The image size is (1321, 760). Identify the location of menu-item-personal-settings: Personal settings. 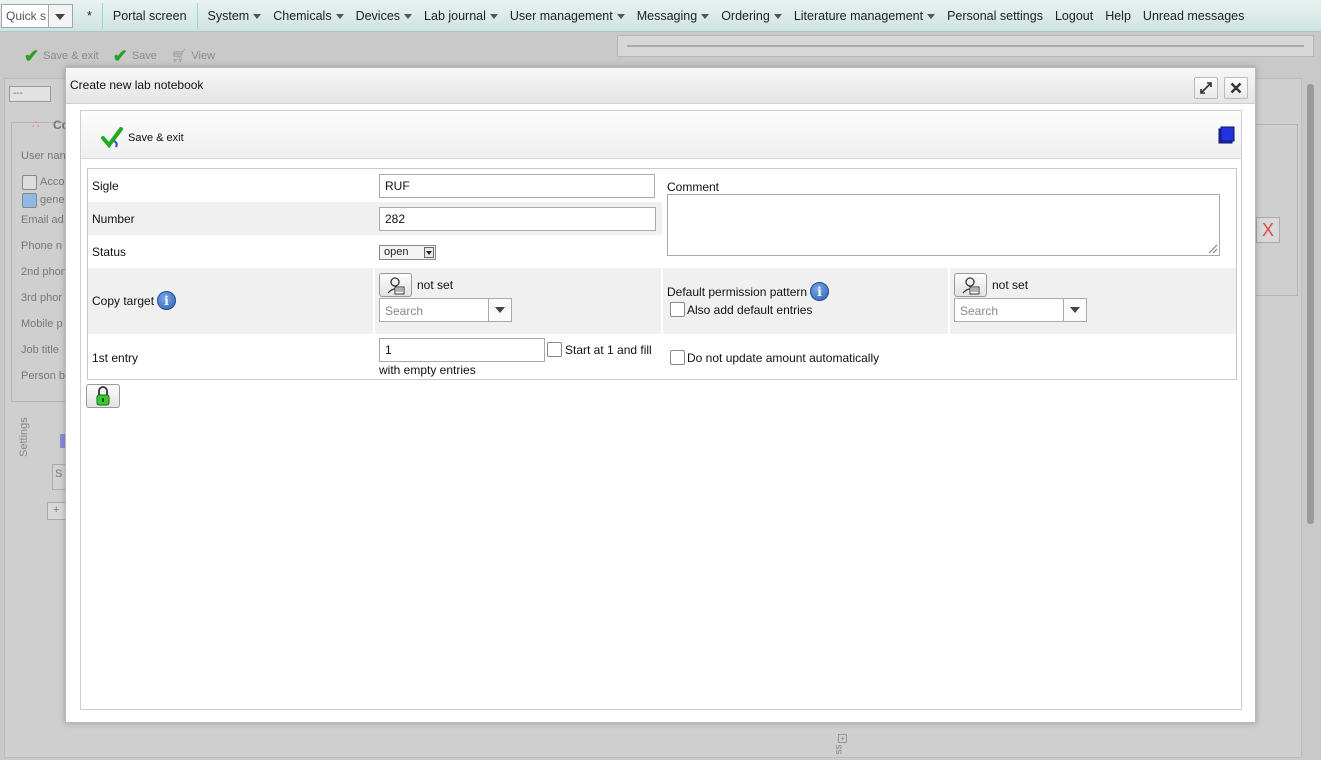
(995, 16).